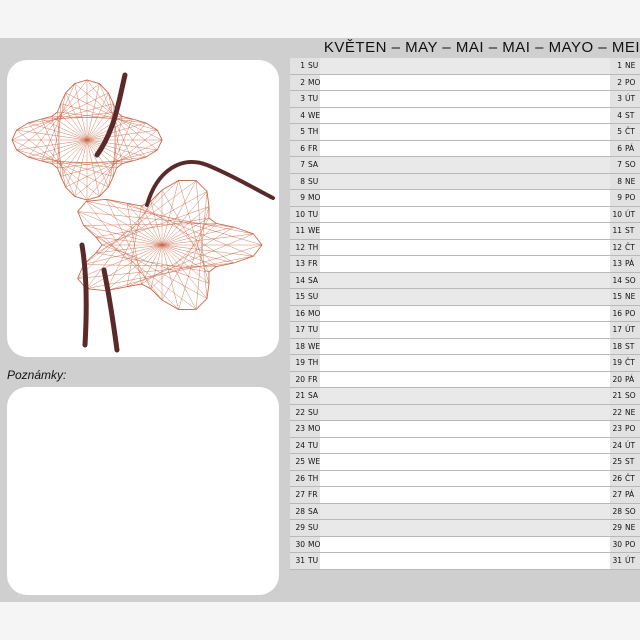  I want to click on notes-label: Poznámky:, so click(37, 375).